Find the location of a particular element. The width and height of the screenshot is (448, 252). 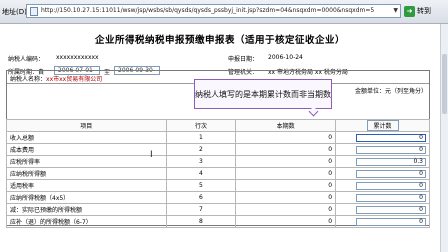

row-cumulative-cell: 0.3 is located at coordinates (382, 161).